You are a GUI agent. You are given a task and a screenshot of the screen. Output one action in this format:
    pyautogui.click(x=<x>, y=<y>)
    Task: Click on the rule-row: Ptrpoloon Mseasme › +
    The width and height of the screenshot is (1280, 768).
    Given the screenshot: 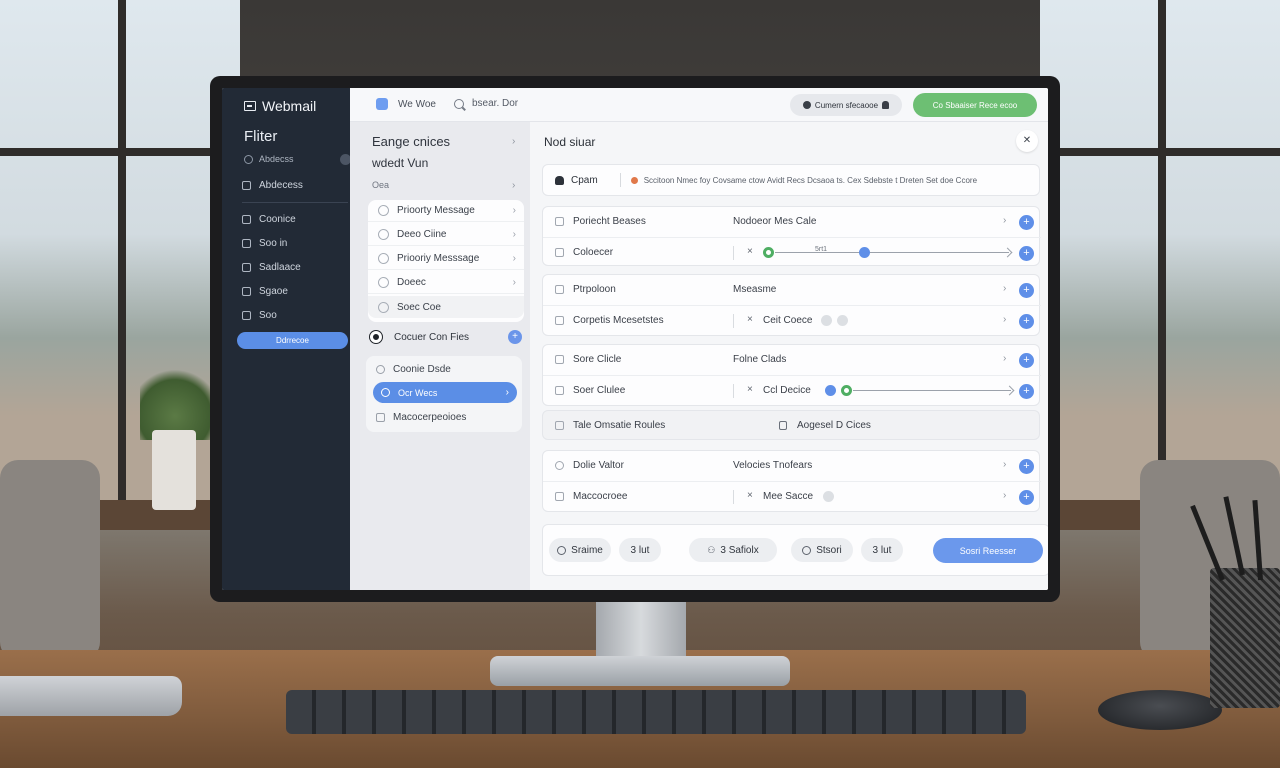 What is the action you would take?
    pyautogui.click(x=792, y=290)
    